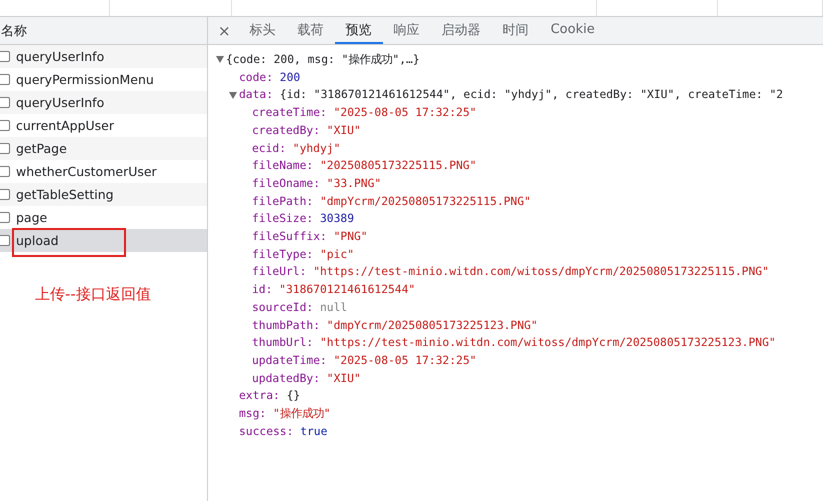 The height and width of the screenshot is (501, 823). I want to click on property-value: "PNG", so click(351, 237).